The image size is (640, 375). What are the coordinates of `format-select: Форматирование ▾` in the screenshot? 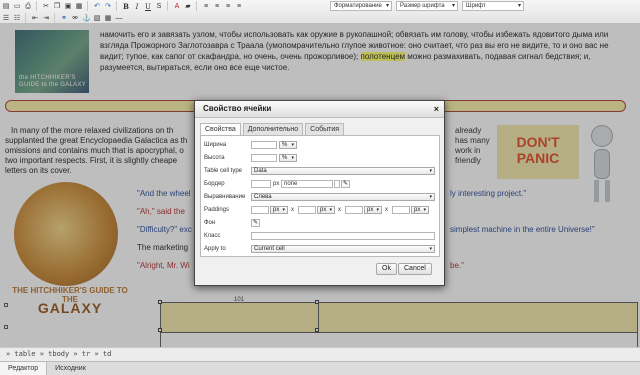 It's located at (361, 6).